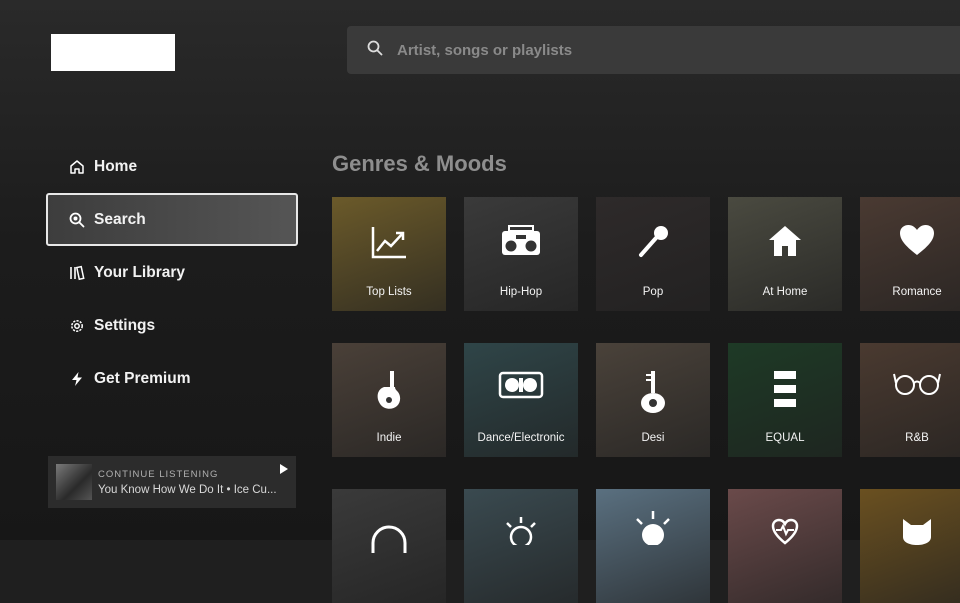  Describe the element at coordinates (521, 438) in the screenshot. I see `genre-label: Dance/Electronic` at that location.